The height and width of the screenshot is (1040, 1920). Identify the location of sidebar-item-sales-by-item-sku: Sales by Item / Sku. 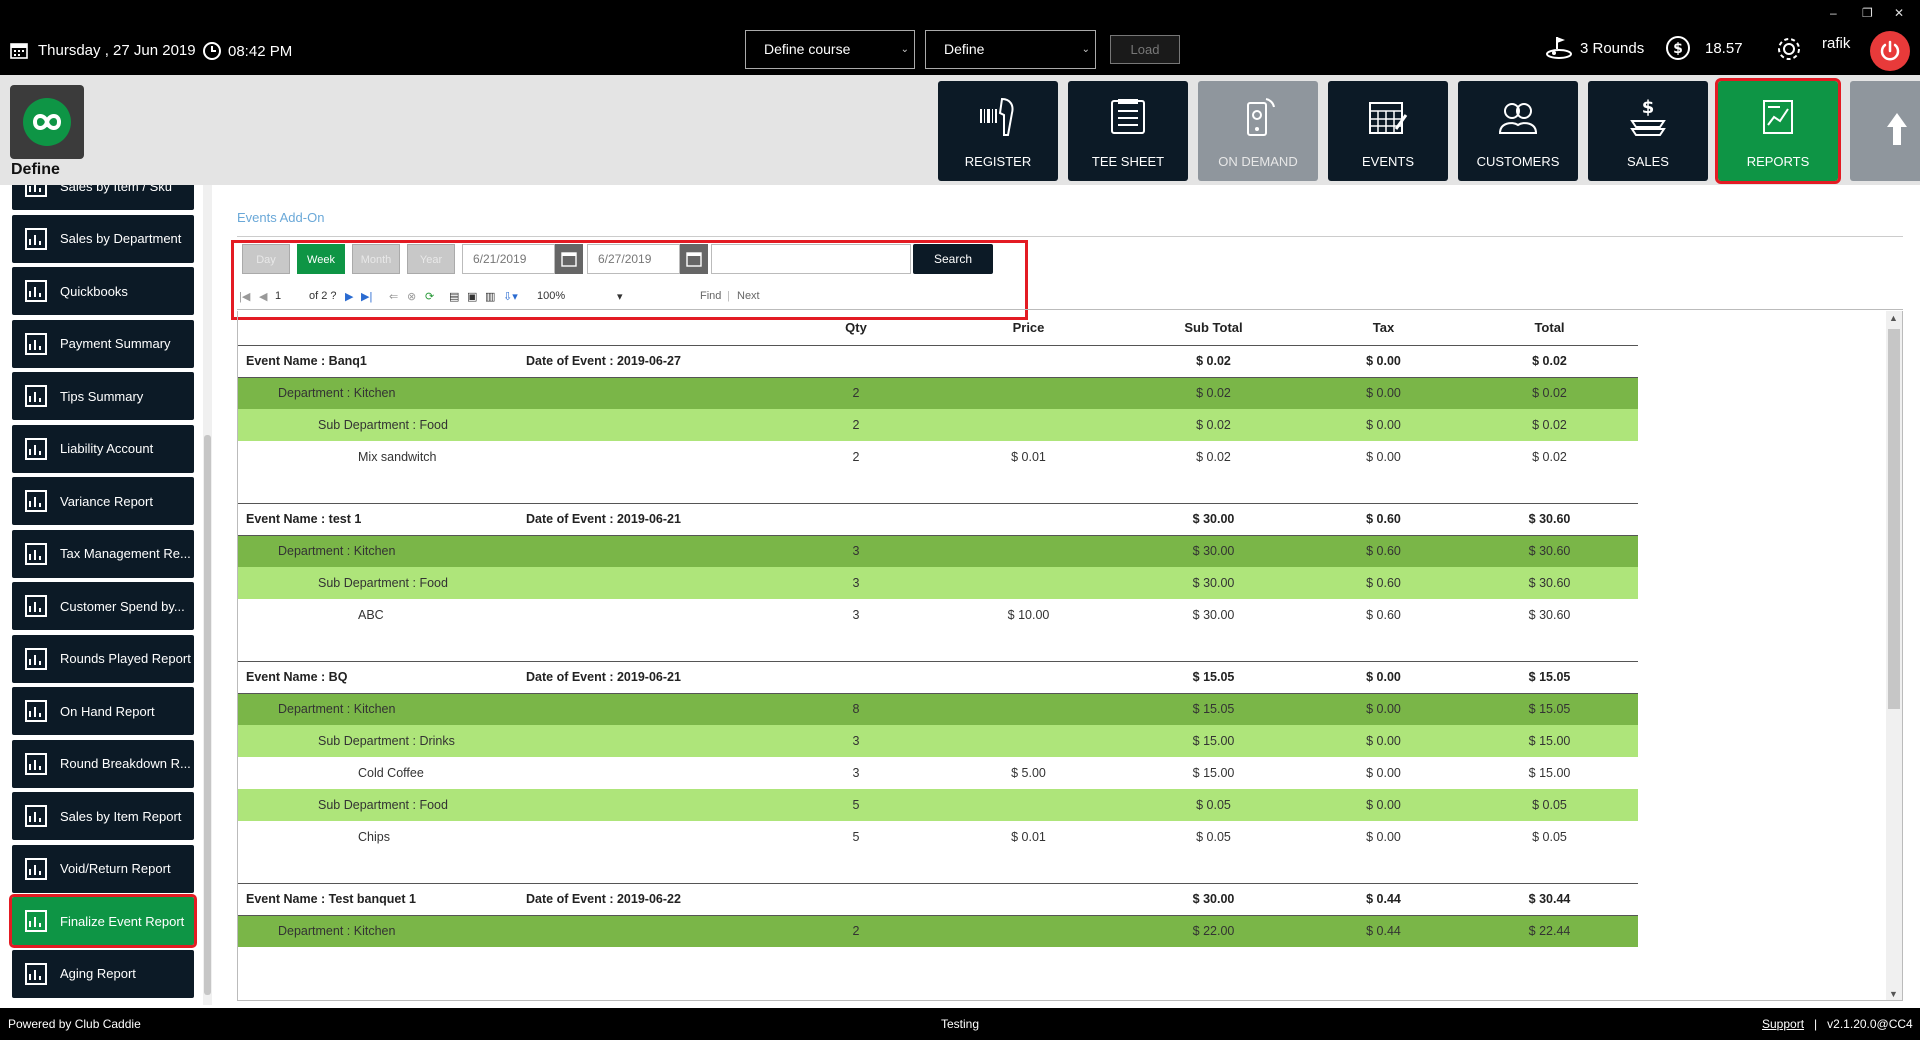
(103, 197).